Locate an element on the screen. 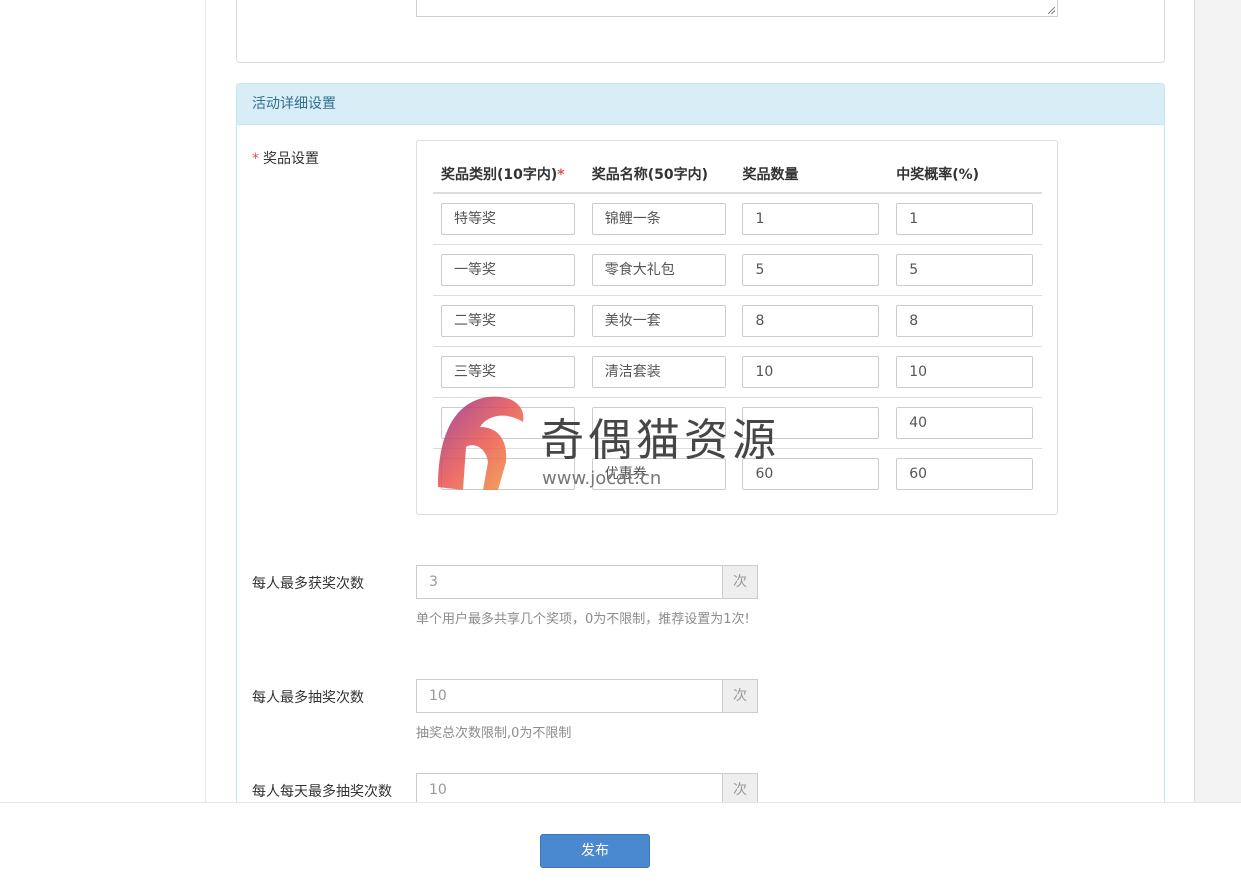  prize-quantity-input: 10 is located at coordinates (811, 372).